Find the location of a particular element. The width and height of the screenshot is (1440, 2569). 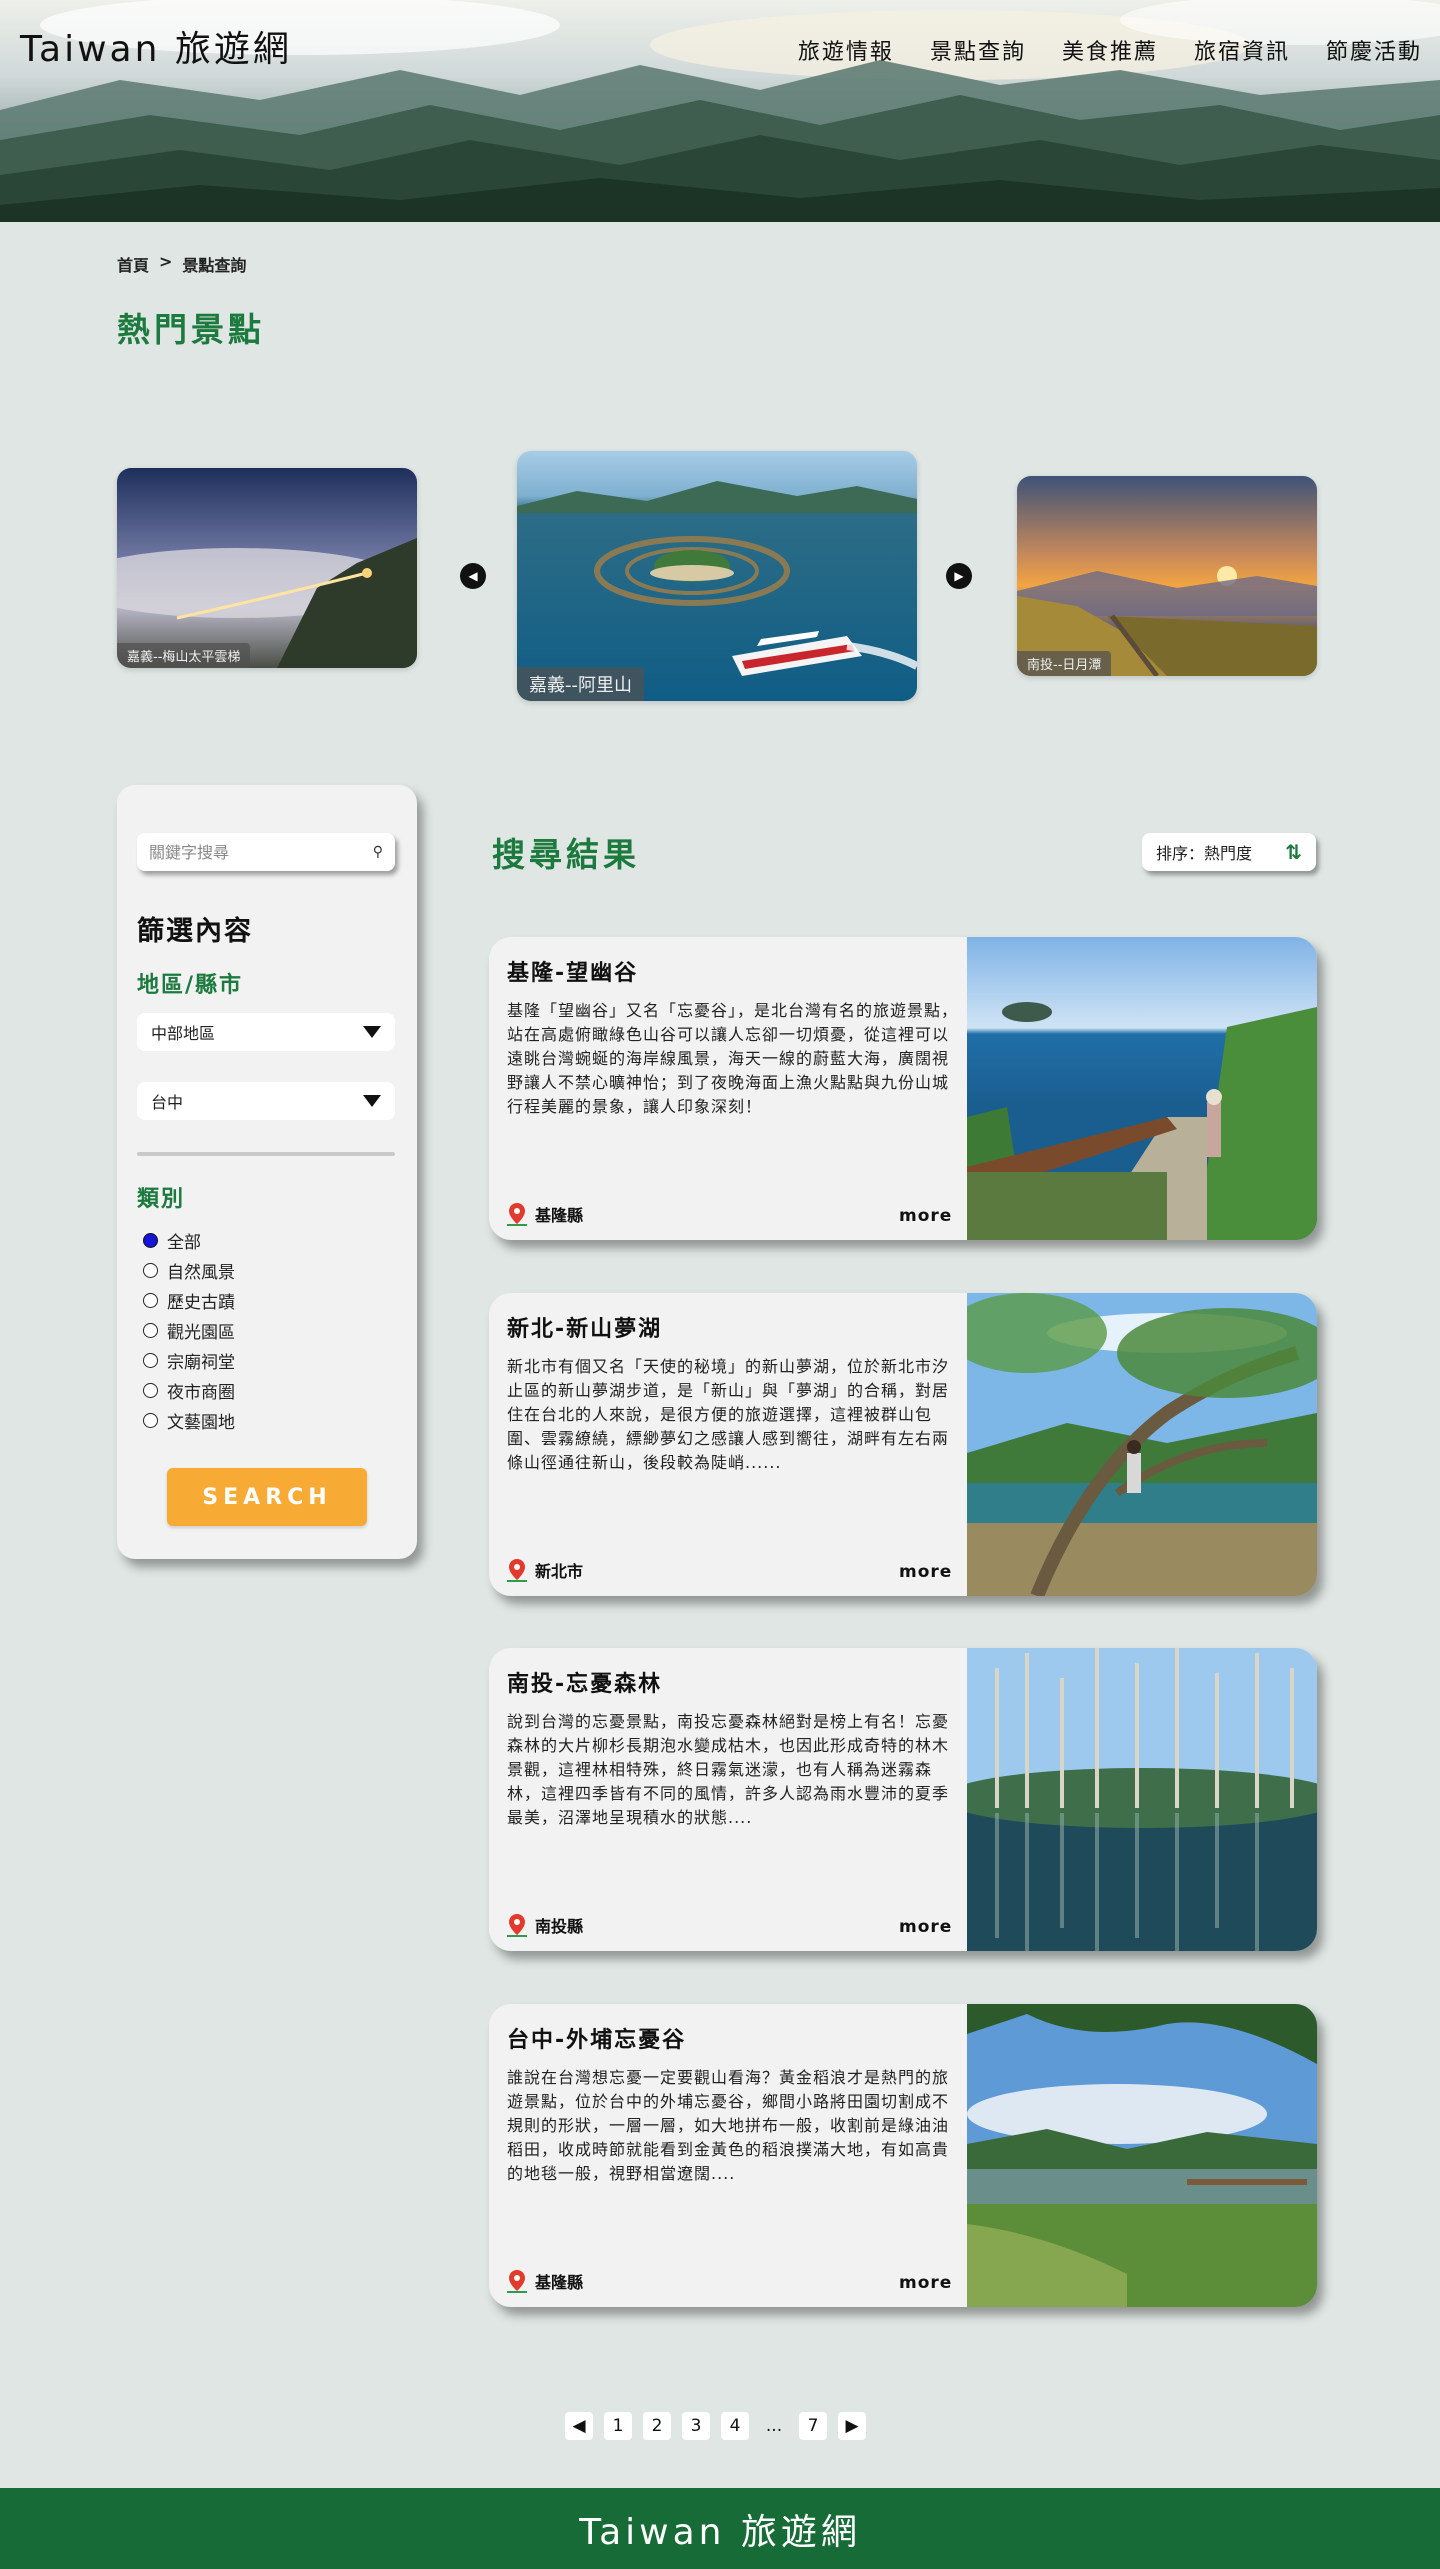

city-select: 台中 is located at coordinates (266, 1101).